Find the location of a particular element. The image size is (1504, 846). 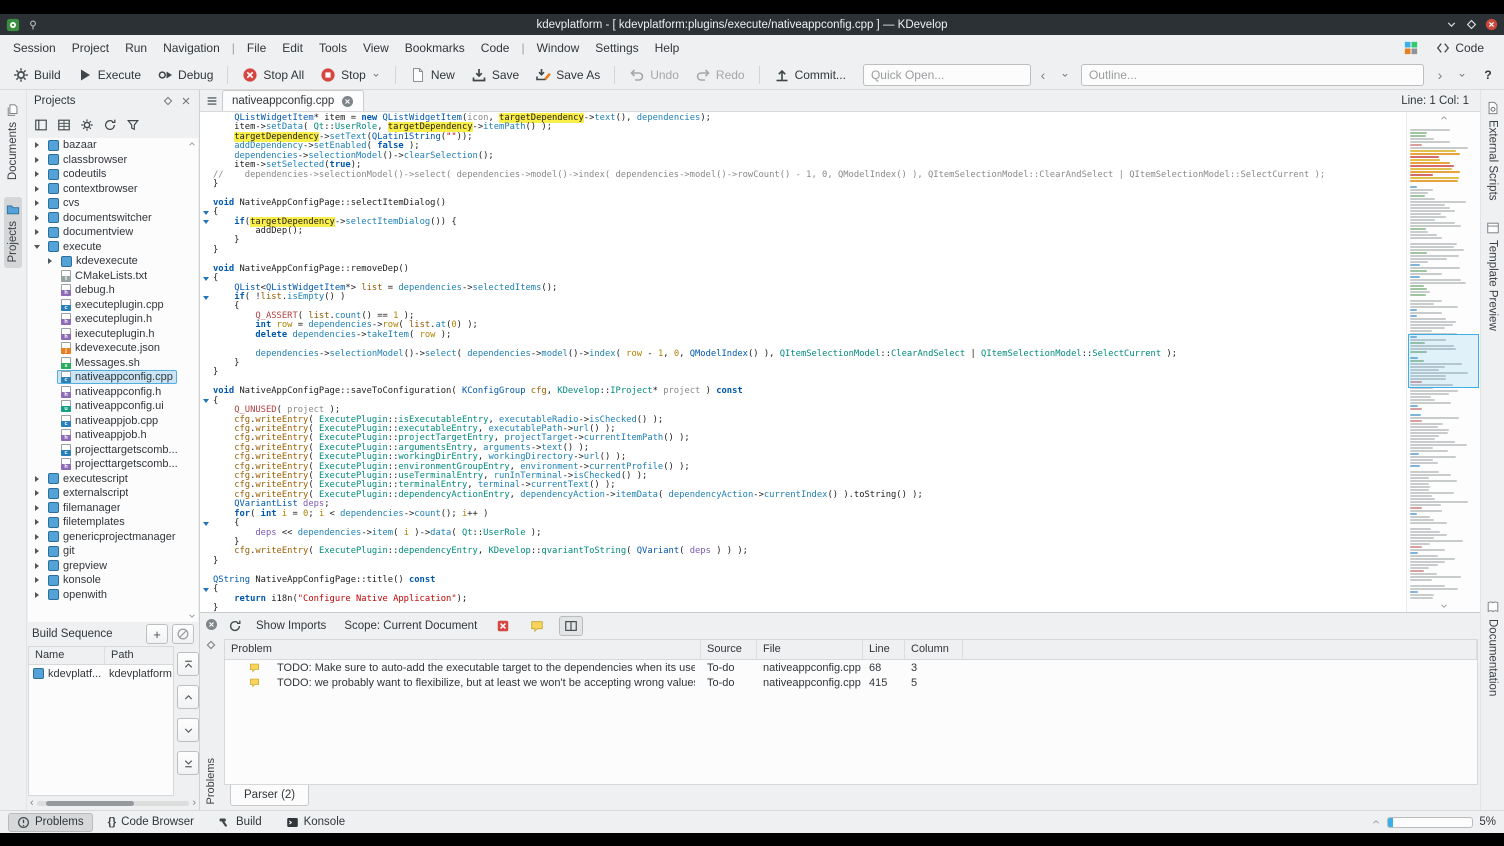

scope-selector: Scope: Current Document is located at coordinates (410, 626).